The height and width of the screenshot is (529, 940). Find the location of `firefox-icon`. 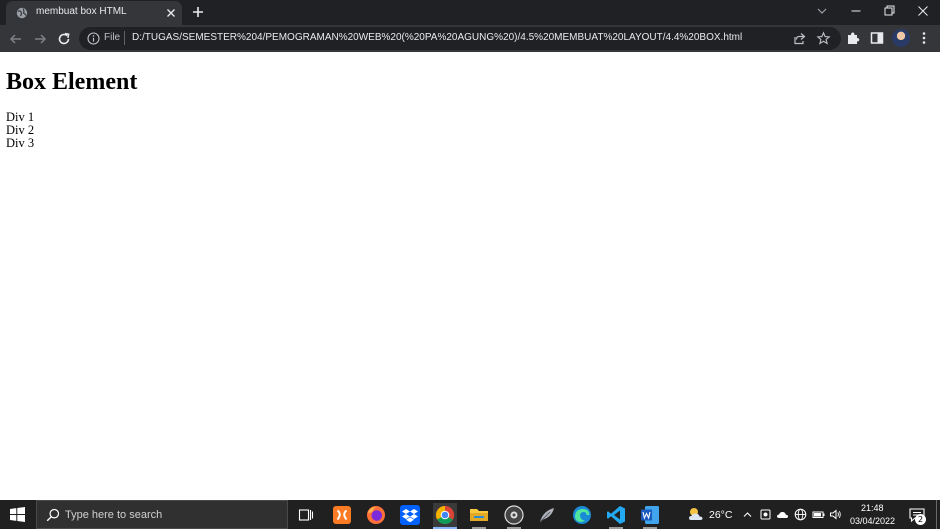

firefox-icon is located at coordinates (376, 515).